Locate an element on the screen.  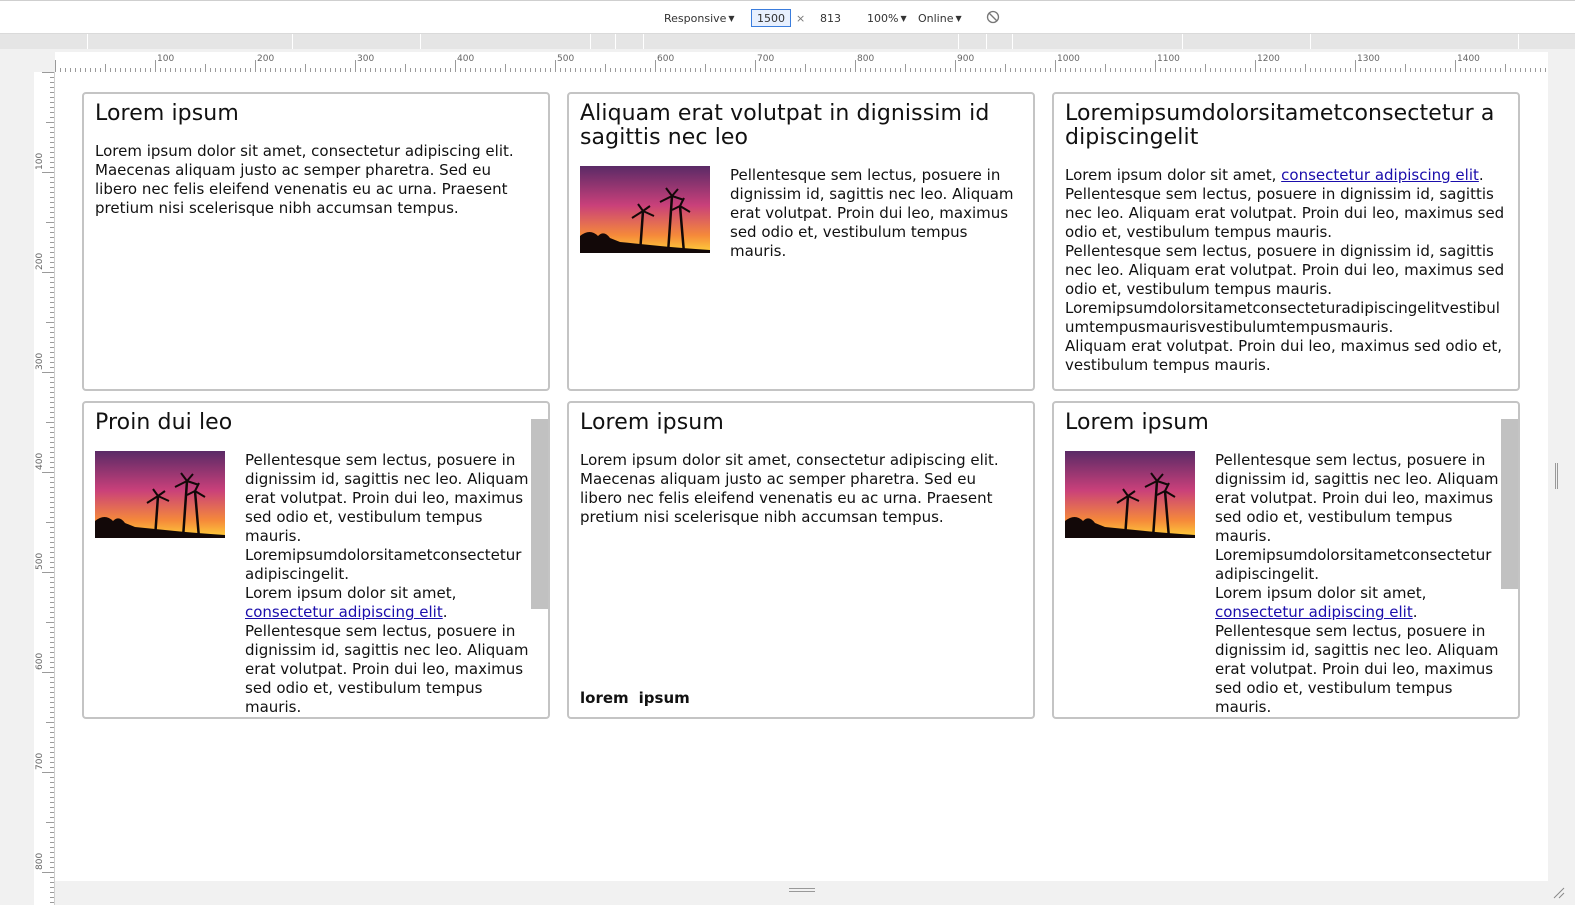
device-mode-dropdown: Responsive ▼ is located at coordinates (699, 19).